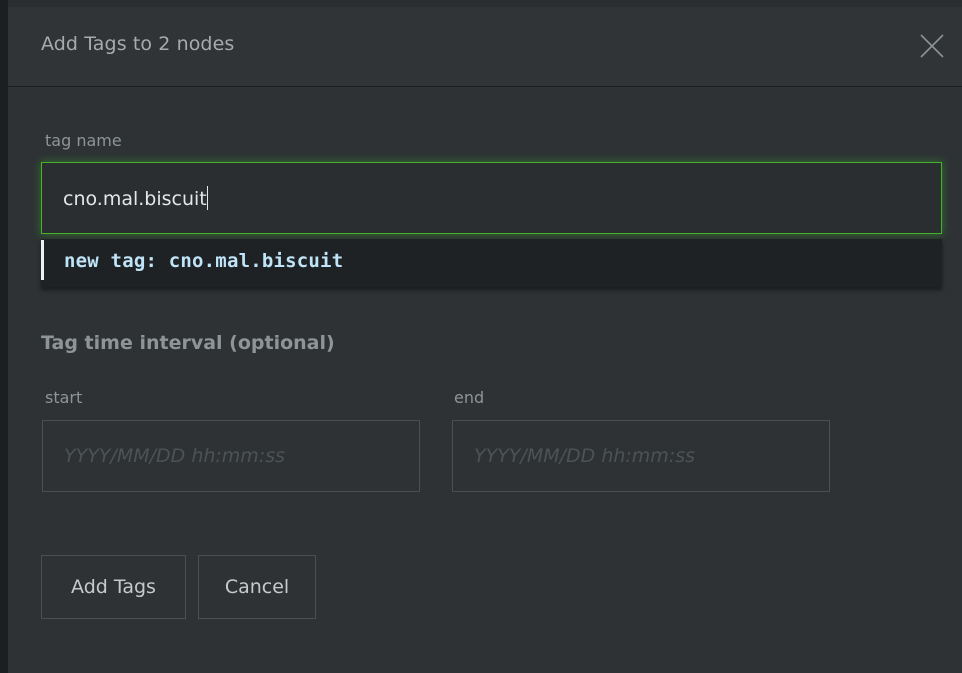  Describe the element at coordinates (188, 343) in the screenshot. I see `interval-section-title: Tag time interval (optional)` at that location.